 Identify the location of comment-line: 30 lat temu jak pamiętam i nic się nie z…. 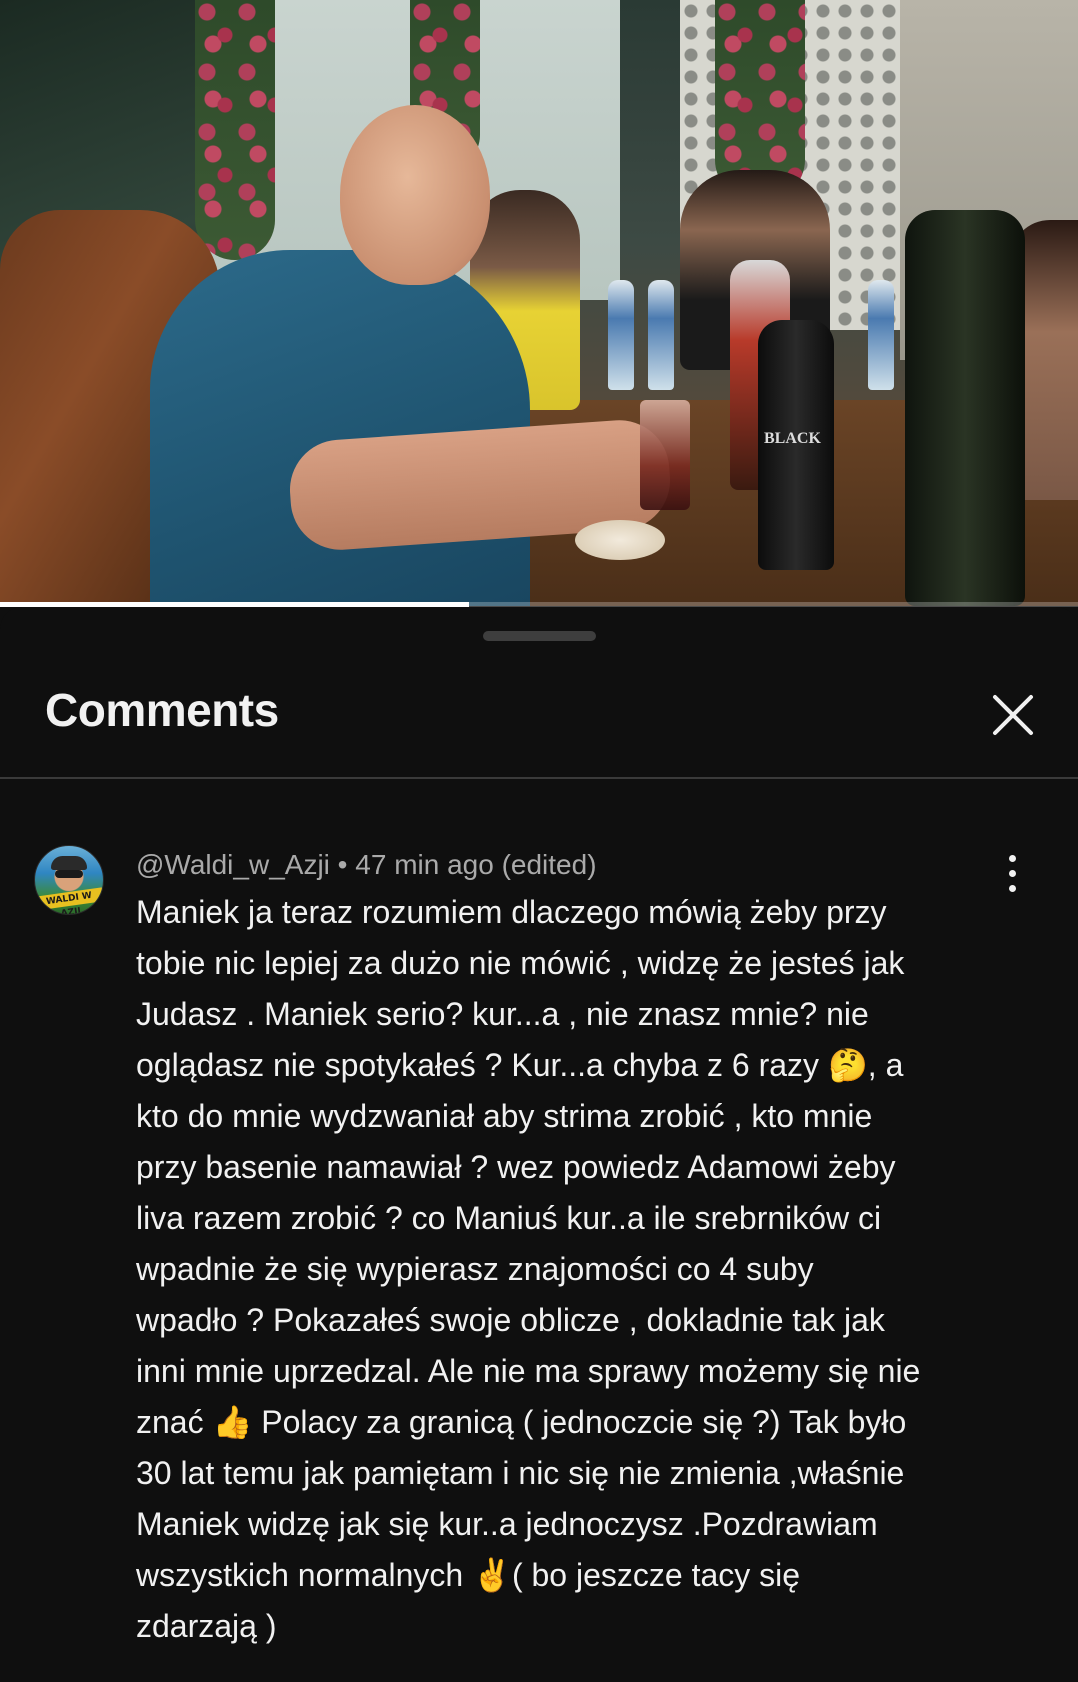
(520, 1473).